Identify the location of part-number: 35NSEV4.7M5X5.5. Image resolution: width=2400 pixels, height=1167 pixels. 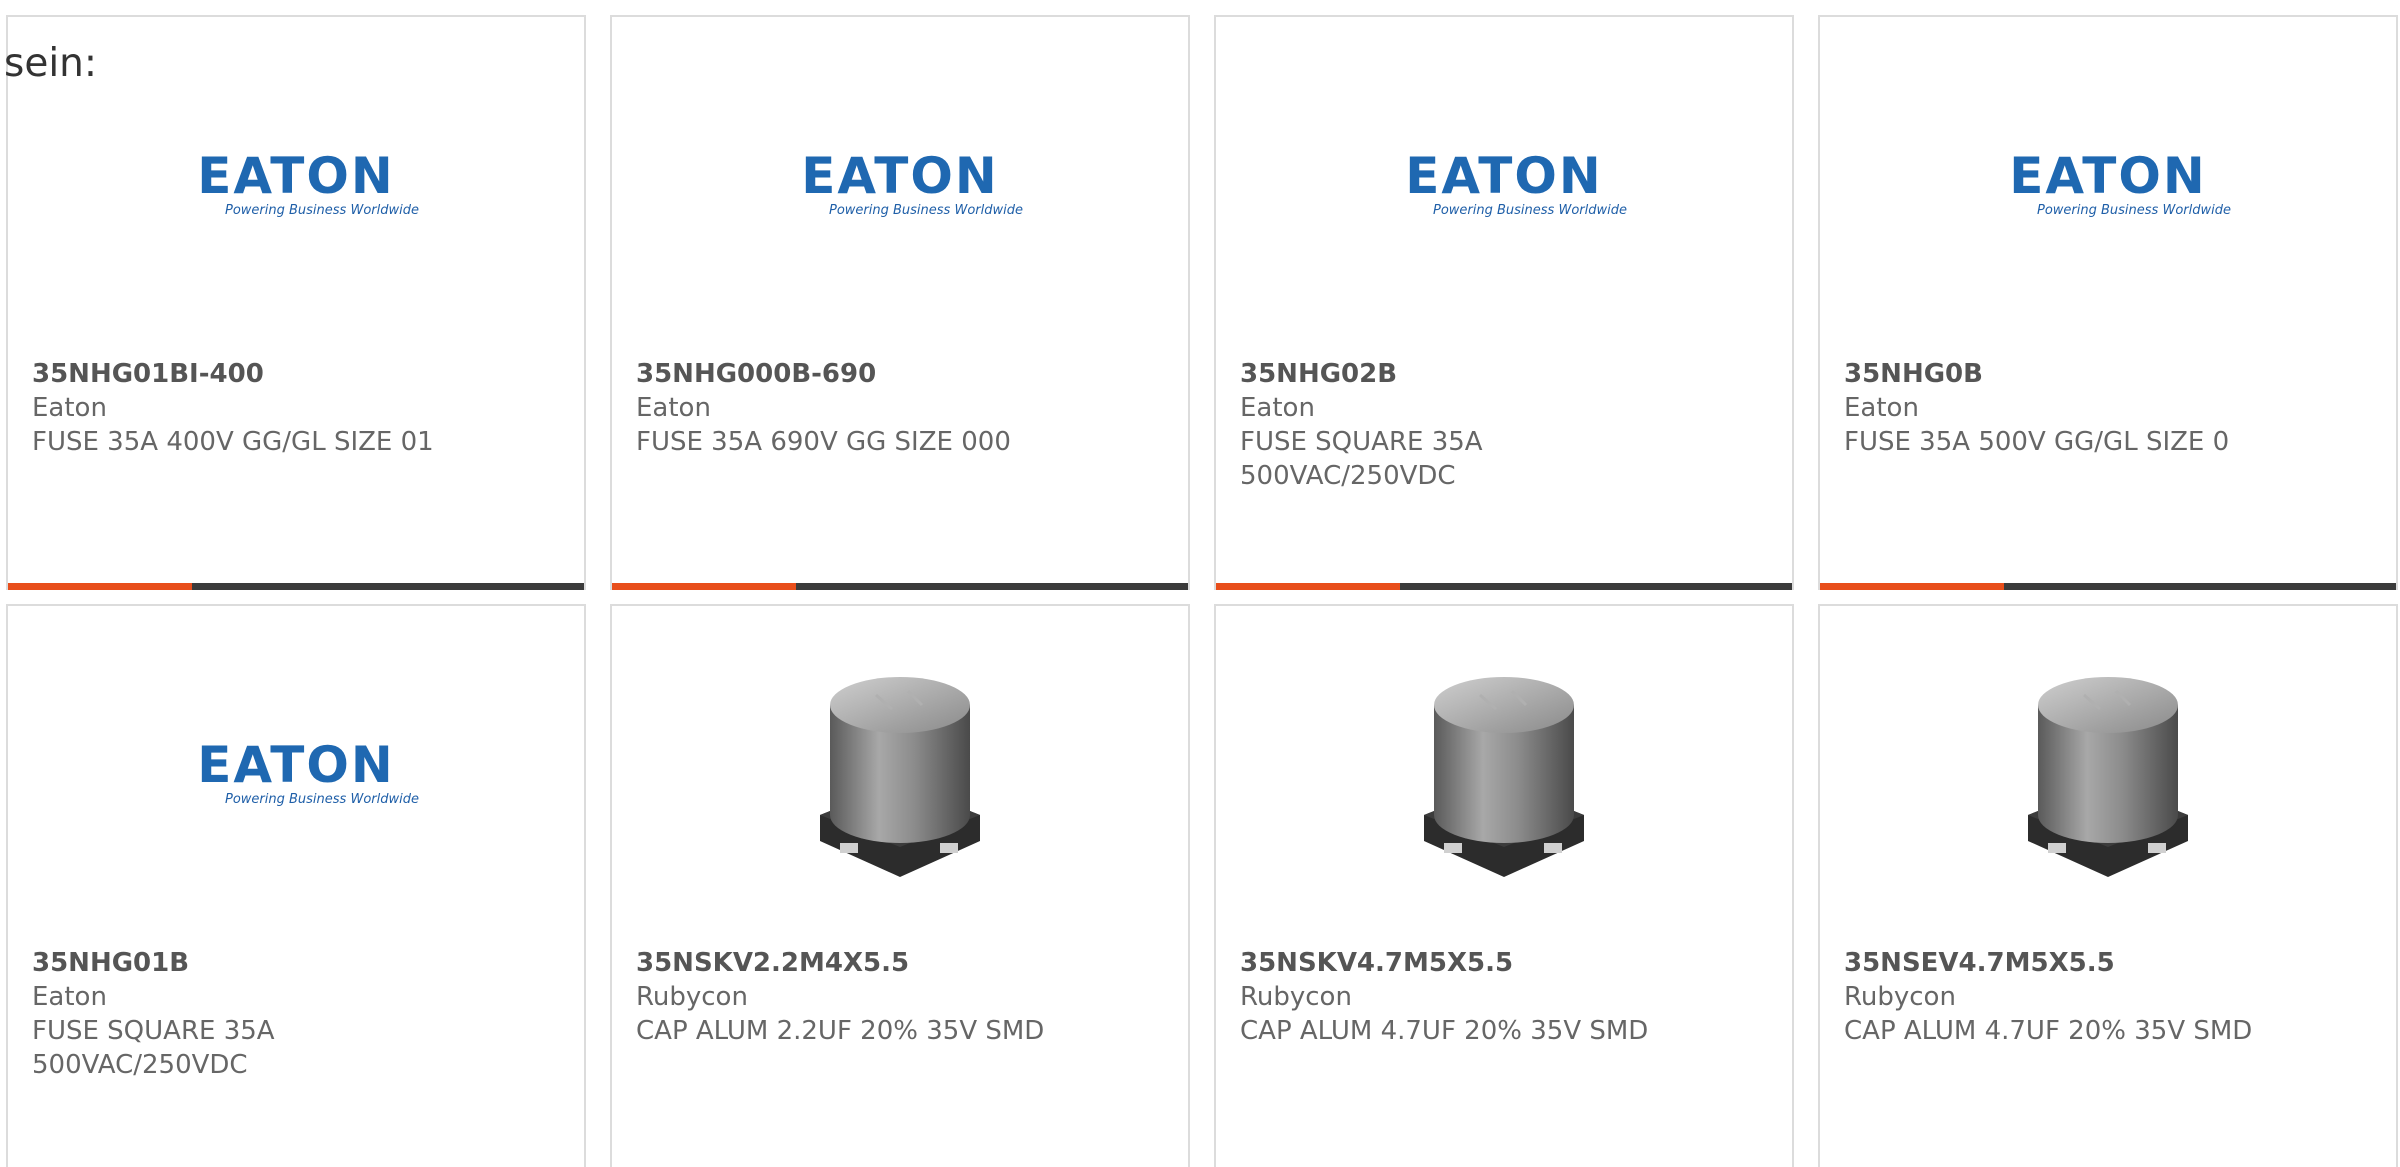
(2108, 963).